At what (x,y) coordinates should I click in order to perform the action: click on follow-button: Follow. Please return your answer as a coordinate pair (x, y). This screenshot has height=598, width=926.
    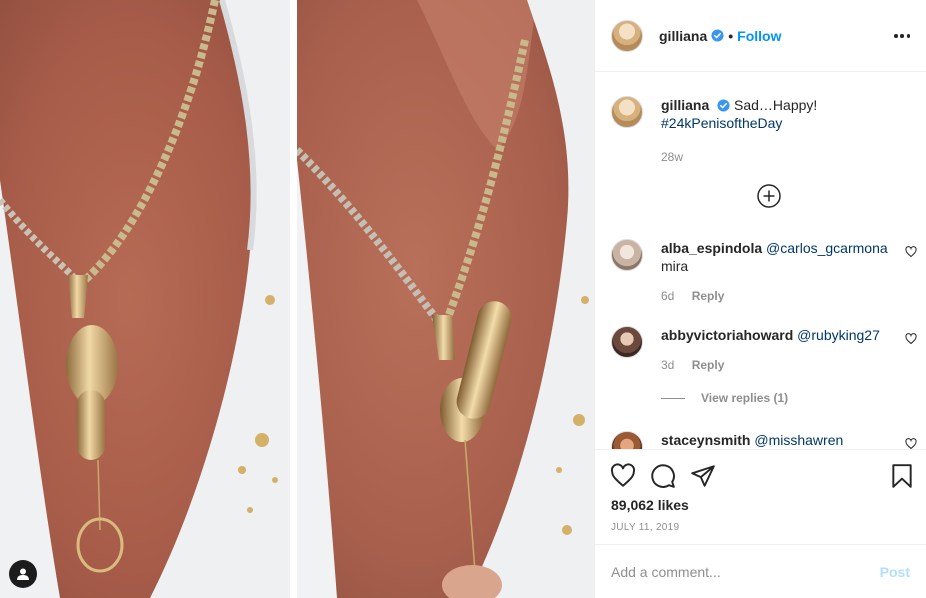
    Looking at the image, I should click on (759, 36).